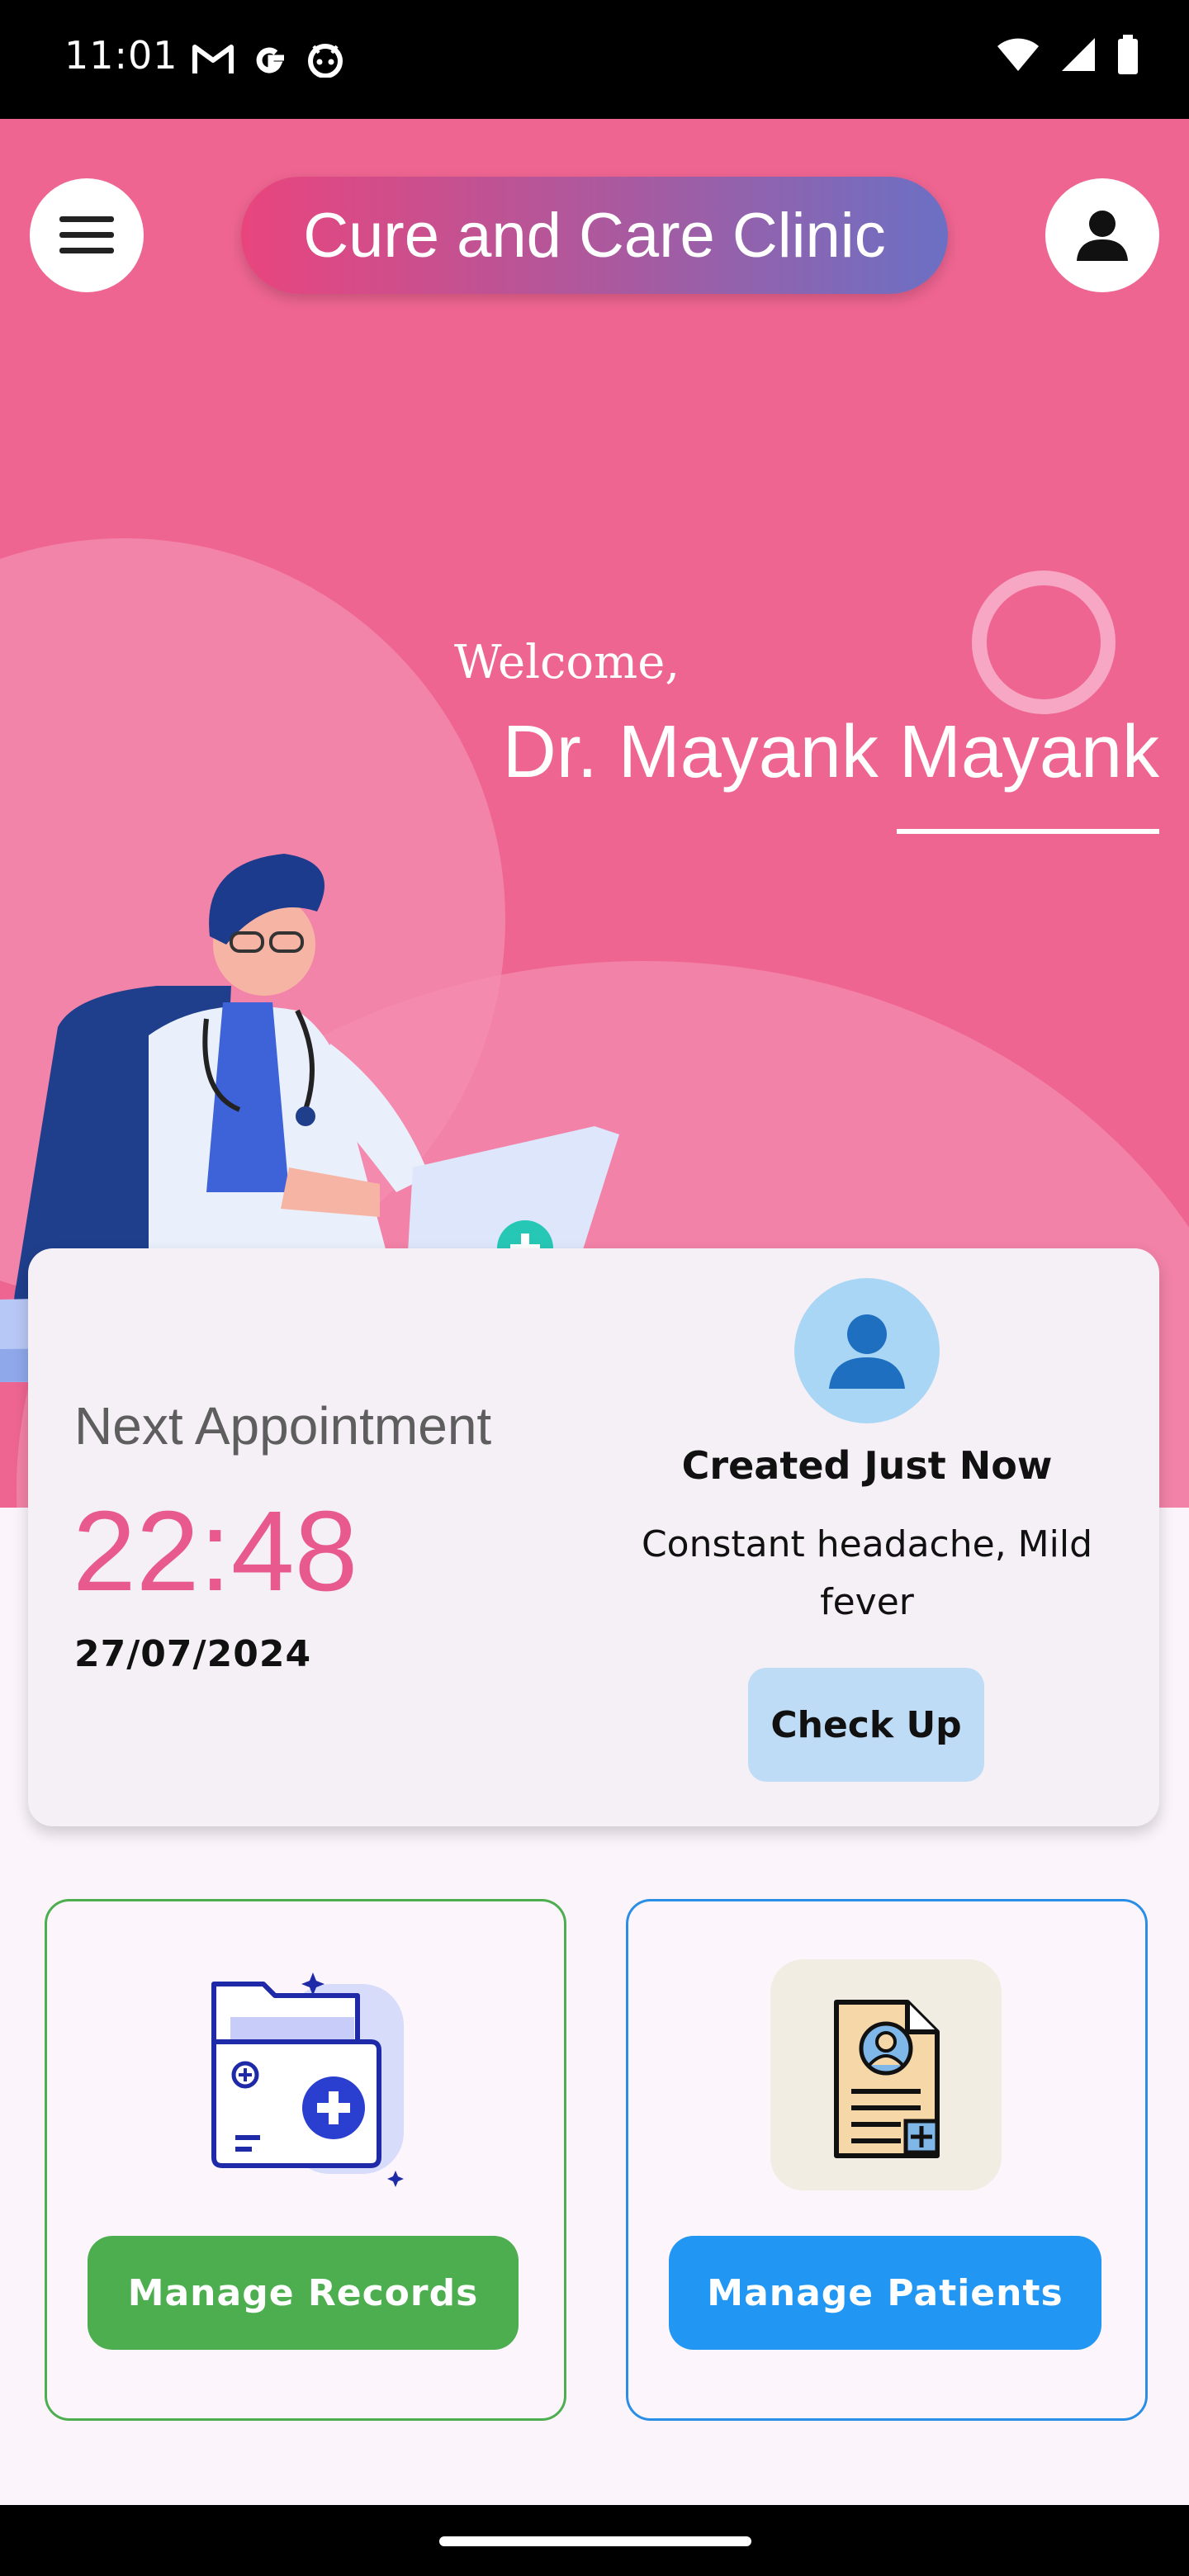 The height and width of the screenshot is (2576, 1189). I want to click on patient-complaint: Constant headache, Mild fever, so click(867, 1573).